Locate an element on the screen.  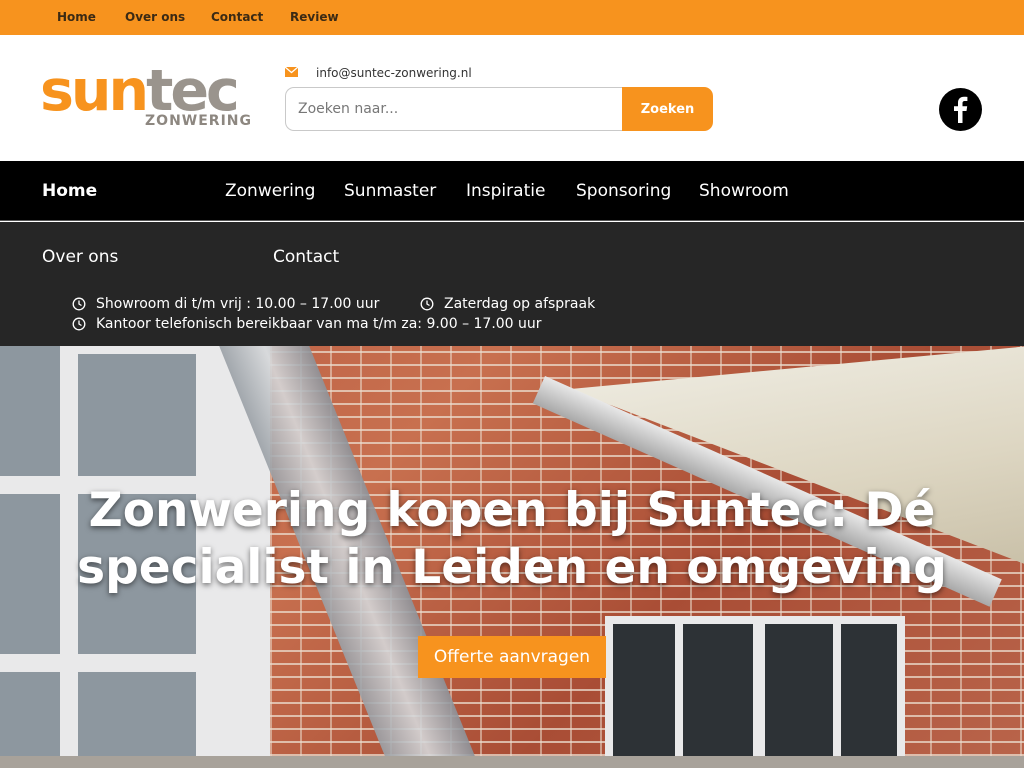
search-button: Zoeken is located at coordinates (667, 109).